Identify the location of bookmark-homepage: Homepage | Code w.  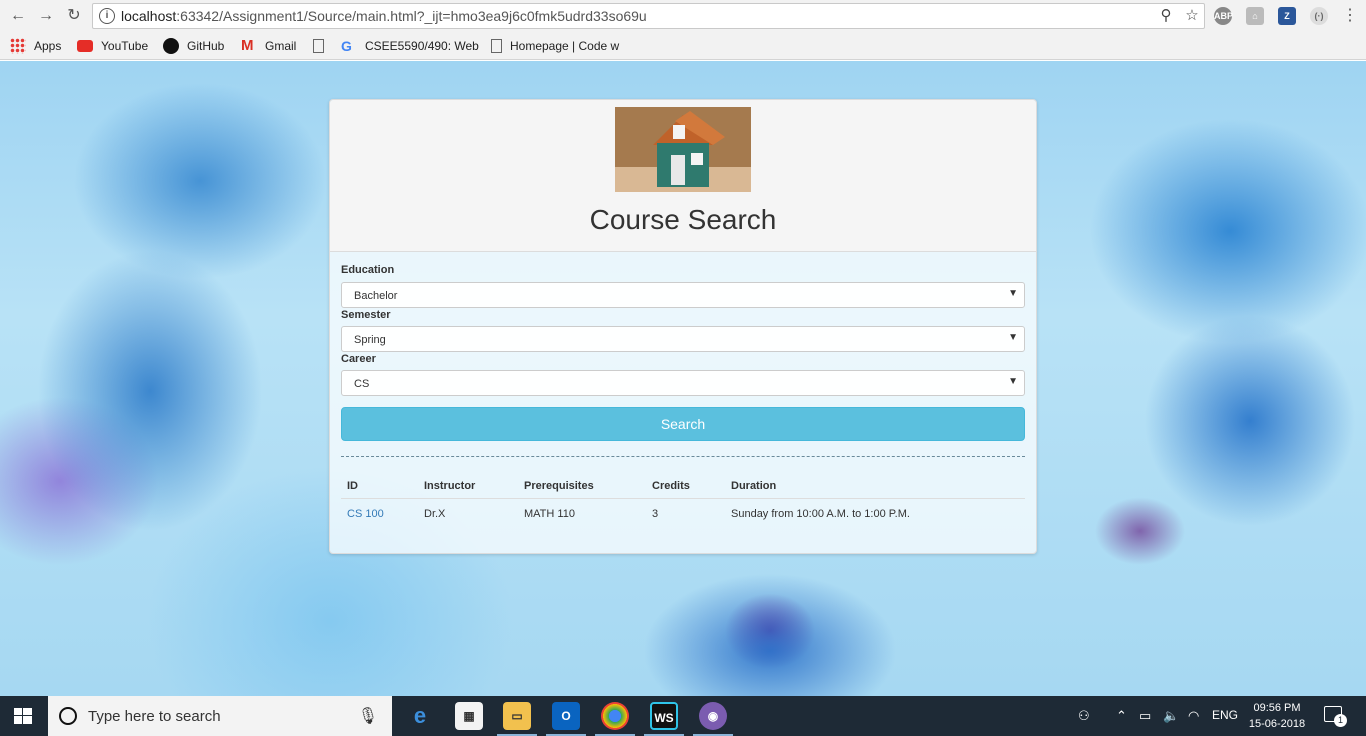
(555, 46).